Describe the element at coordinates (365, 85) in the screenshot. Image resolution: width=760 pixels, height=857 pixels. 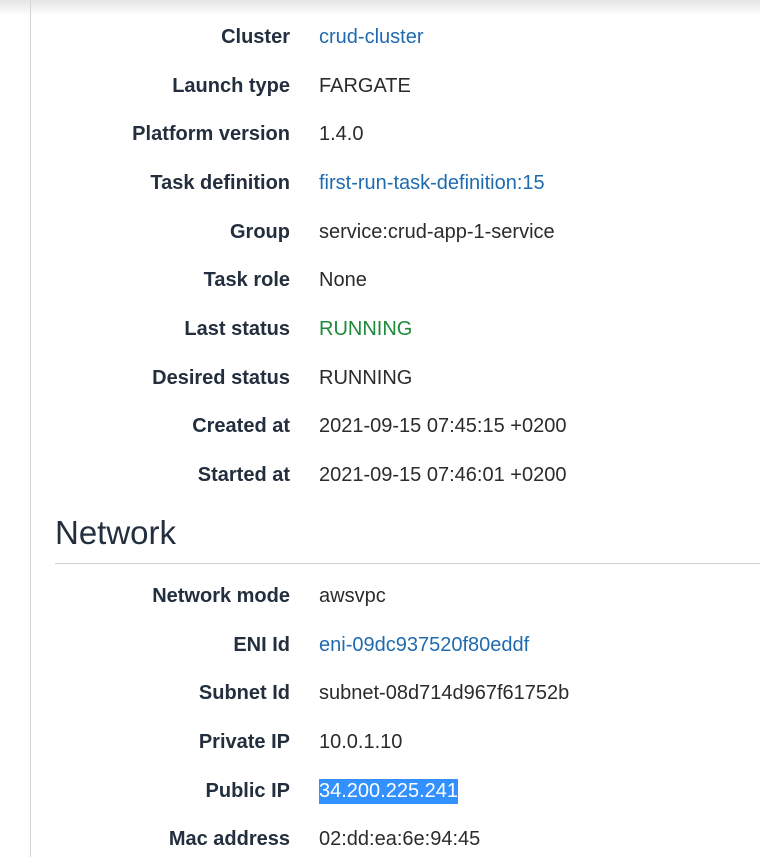
I see `launch-type-value: FARGATE` at that location.